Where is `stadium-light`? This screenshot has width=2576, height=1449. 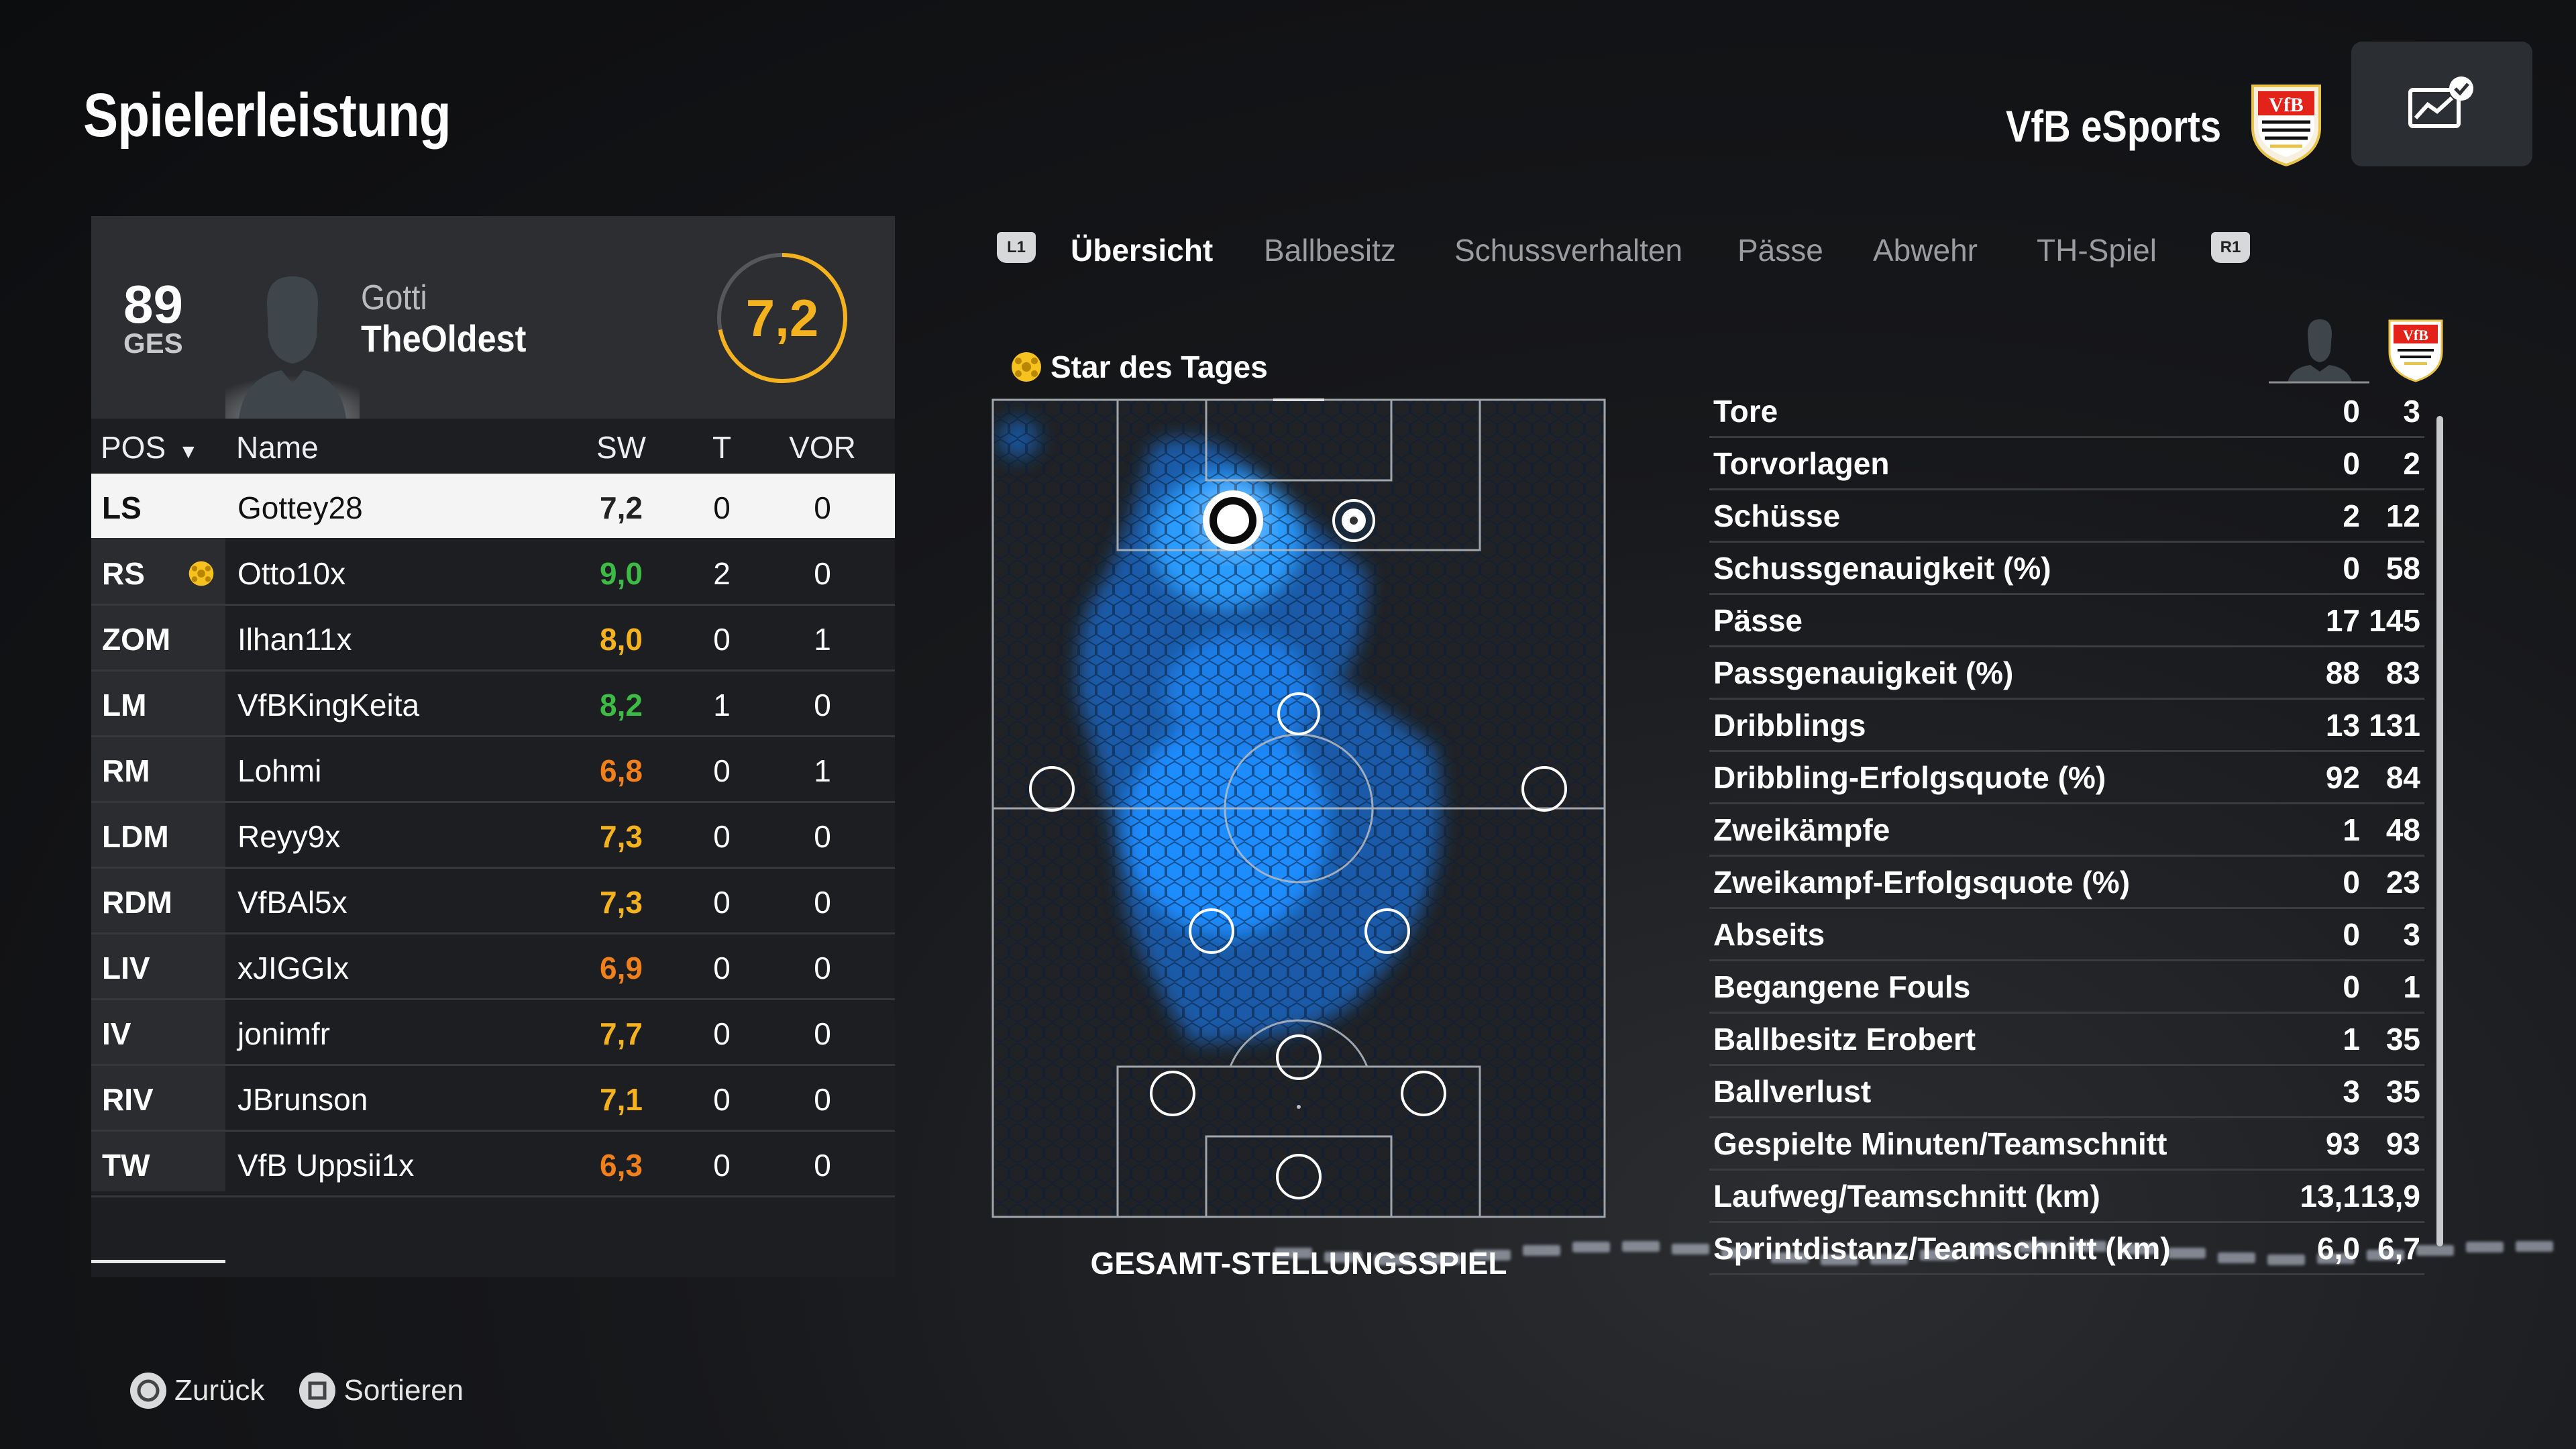 stadium-light is located at coordinates (1641, 1246).